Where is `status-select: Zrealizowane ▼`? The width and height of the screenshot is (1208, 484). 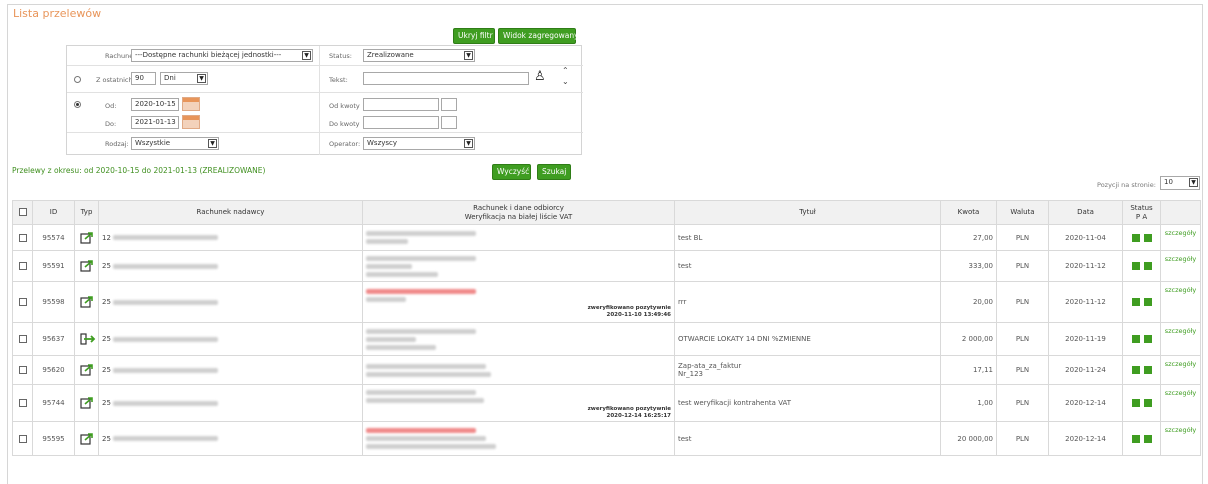 status-select: Zrealizowane ▼ is located at coordinates (419, 55).